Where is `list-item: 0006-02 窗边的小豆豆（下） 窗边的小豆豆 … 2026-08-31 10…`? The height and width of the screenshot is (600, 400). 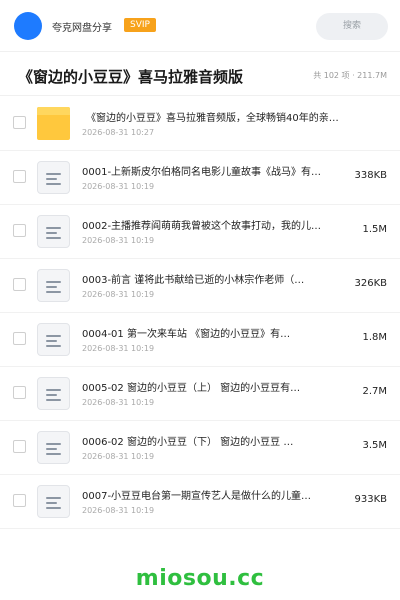 list-item: 0006-02 窗边的小豆豆（下） 窗边的小豆豆 … 2026-08-31 10… is located at coordinates (200, 448).